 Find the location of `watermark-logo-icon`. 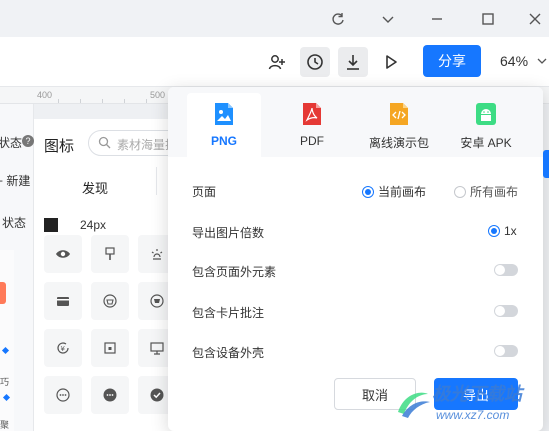

watermark-logo-icon is located at coordinates (414, 405).